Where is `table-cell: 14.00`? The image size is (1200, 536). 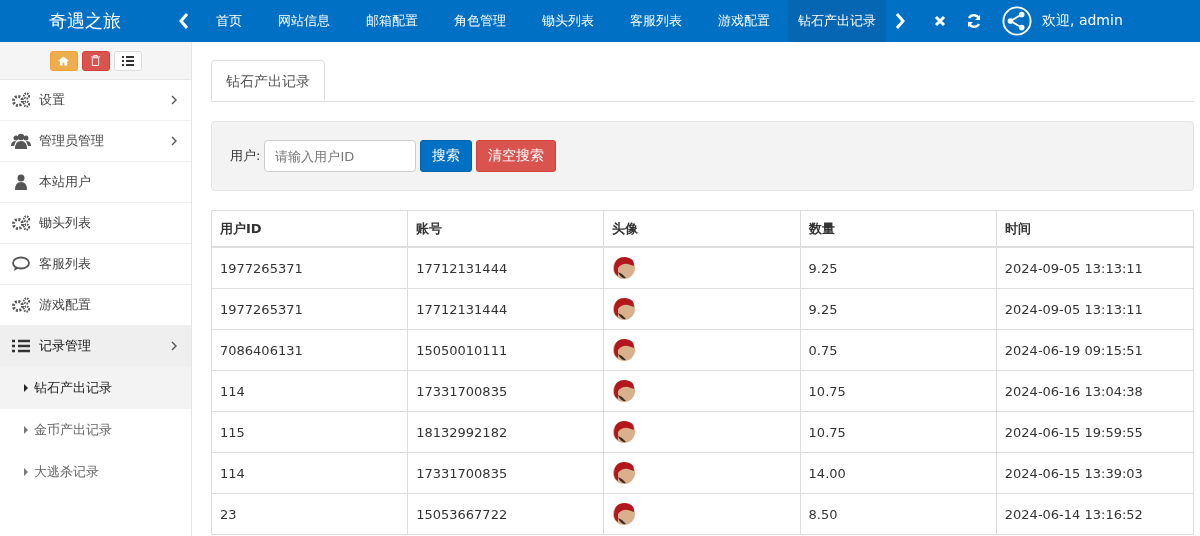 table-cell: 14.00 is located at coordinates (898, 473).